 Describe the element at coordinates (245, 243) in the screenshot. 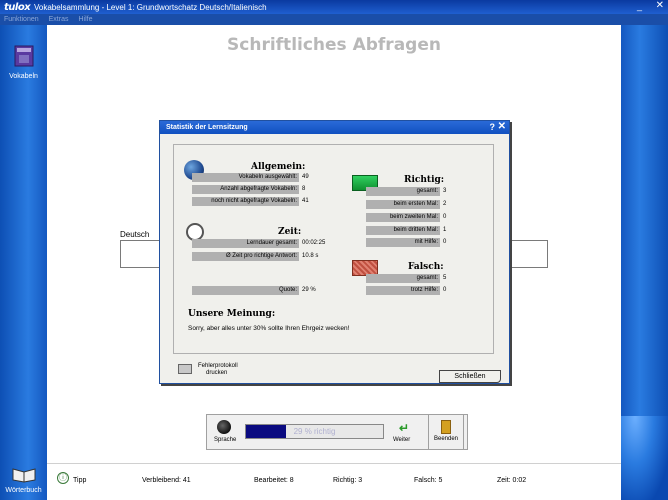

I see `stat-label: Lerndauer gesamt:` at that location.